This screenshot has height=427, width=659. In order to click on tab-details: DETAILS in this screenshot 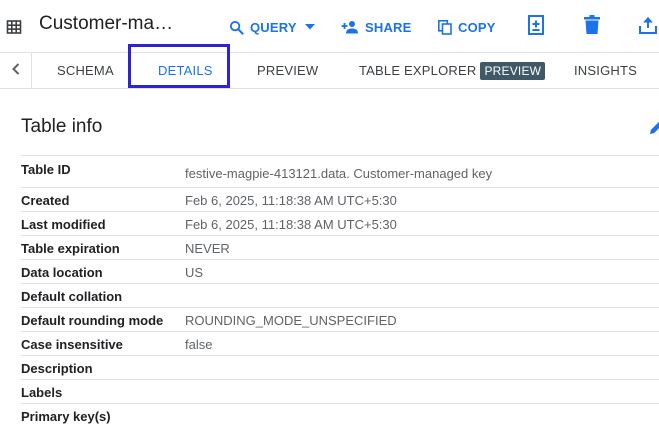, I will do `click(185, 70)`.